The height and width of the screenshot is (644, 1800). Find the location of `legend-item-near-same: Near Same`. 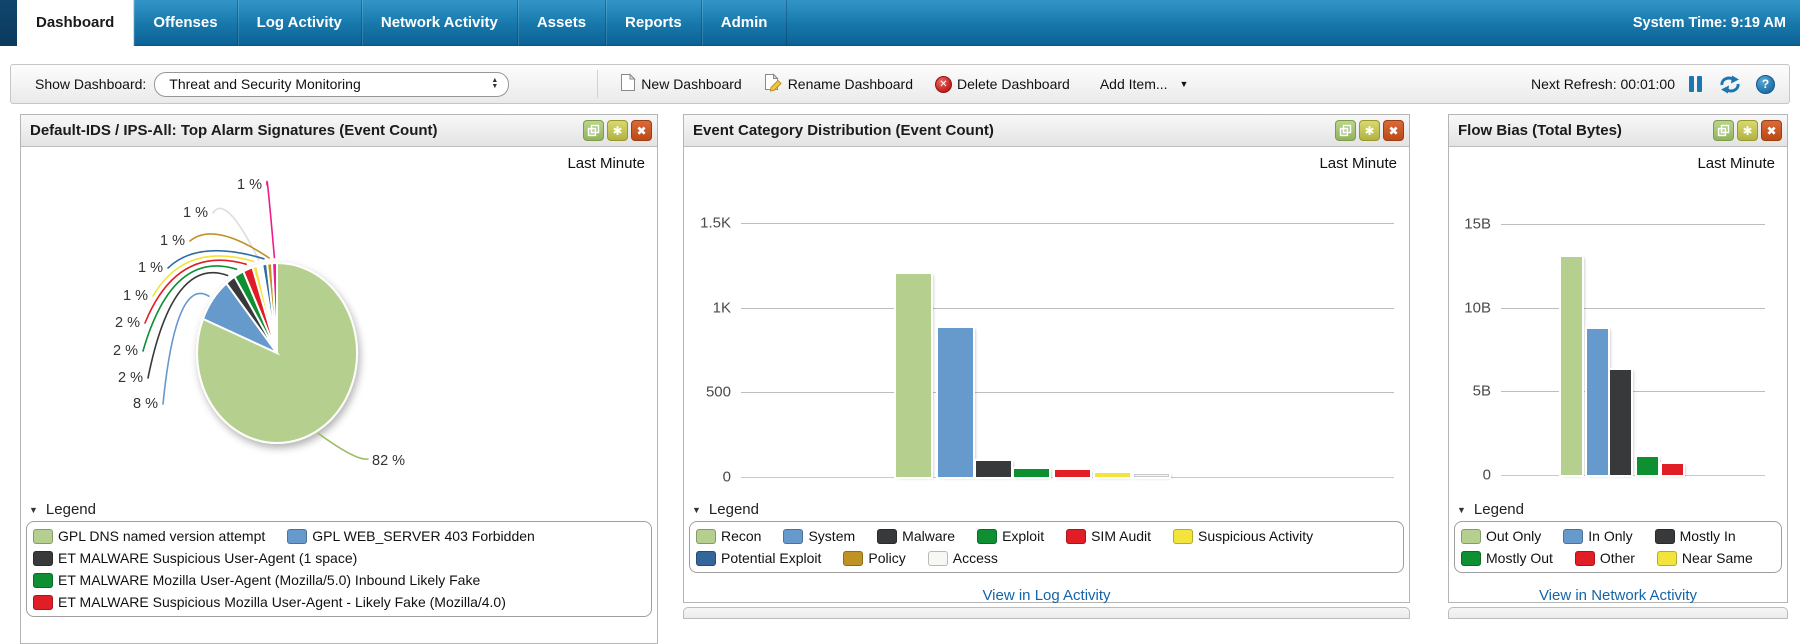

legend-item-near-same: Near Same is located at coordinates (1704, 558).